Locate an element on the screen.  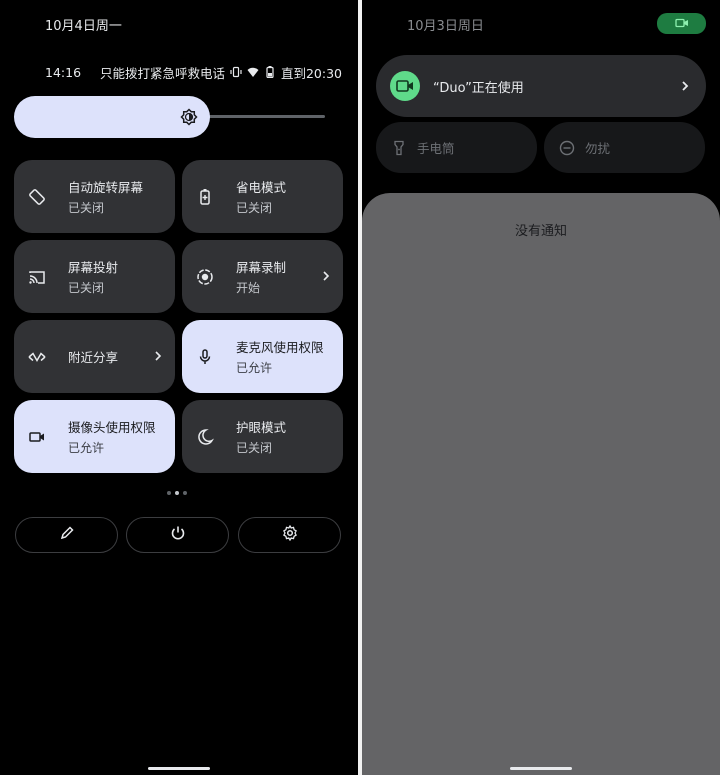
video-camera-icon is located at coordinates (405, 86).